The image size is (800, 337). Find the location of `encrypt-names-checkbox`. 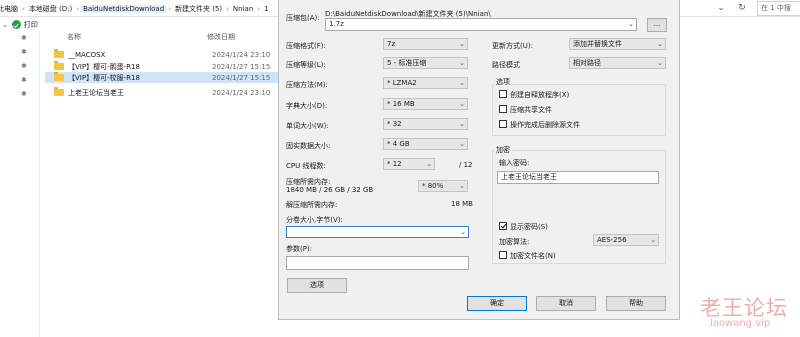

encrypt-names-checkbox is located at coordinates (503, 255).